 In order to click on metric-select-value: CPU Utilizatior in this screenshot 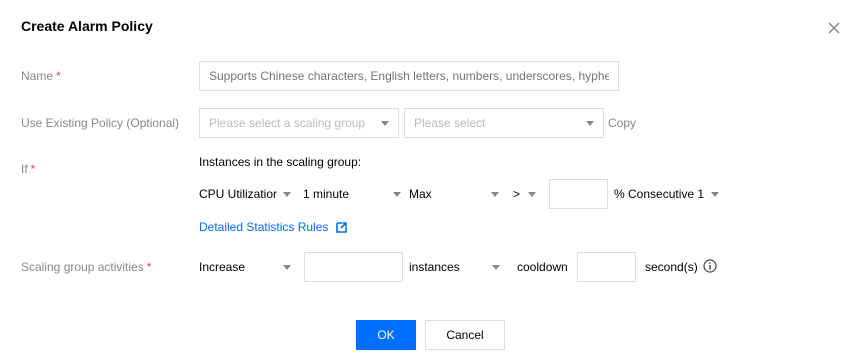, I will do `click(238, 194)`.